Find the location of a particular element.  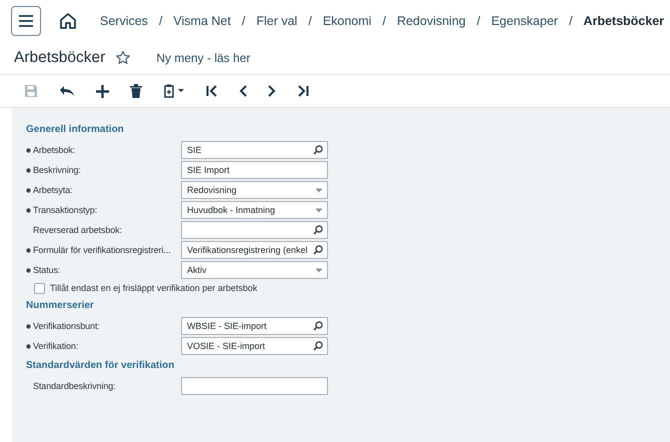

menu-button is located at coordinates (26, 21).